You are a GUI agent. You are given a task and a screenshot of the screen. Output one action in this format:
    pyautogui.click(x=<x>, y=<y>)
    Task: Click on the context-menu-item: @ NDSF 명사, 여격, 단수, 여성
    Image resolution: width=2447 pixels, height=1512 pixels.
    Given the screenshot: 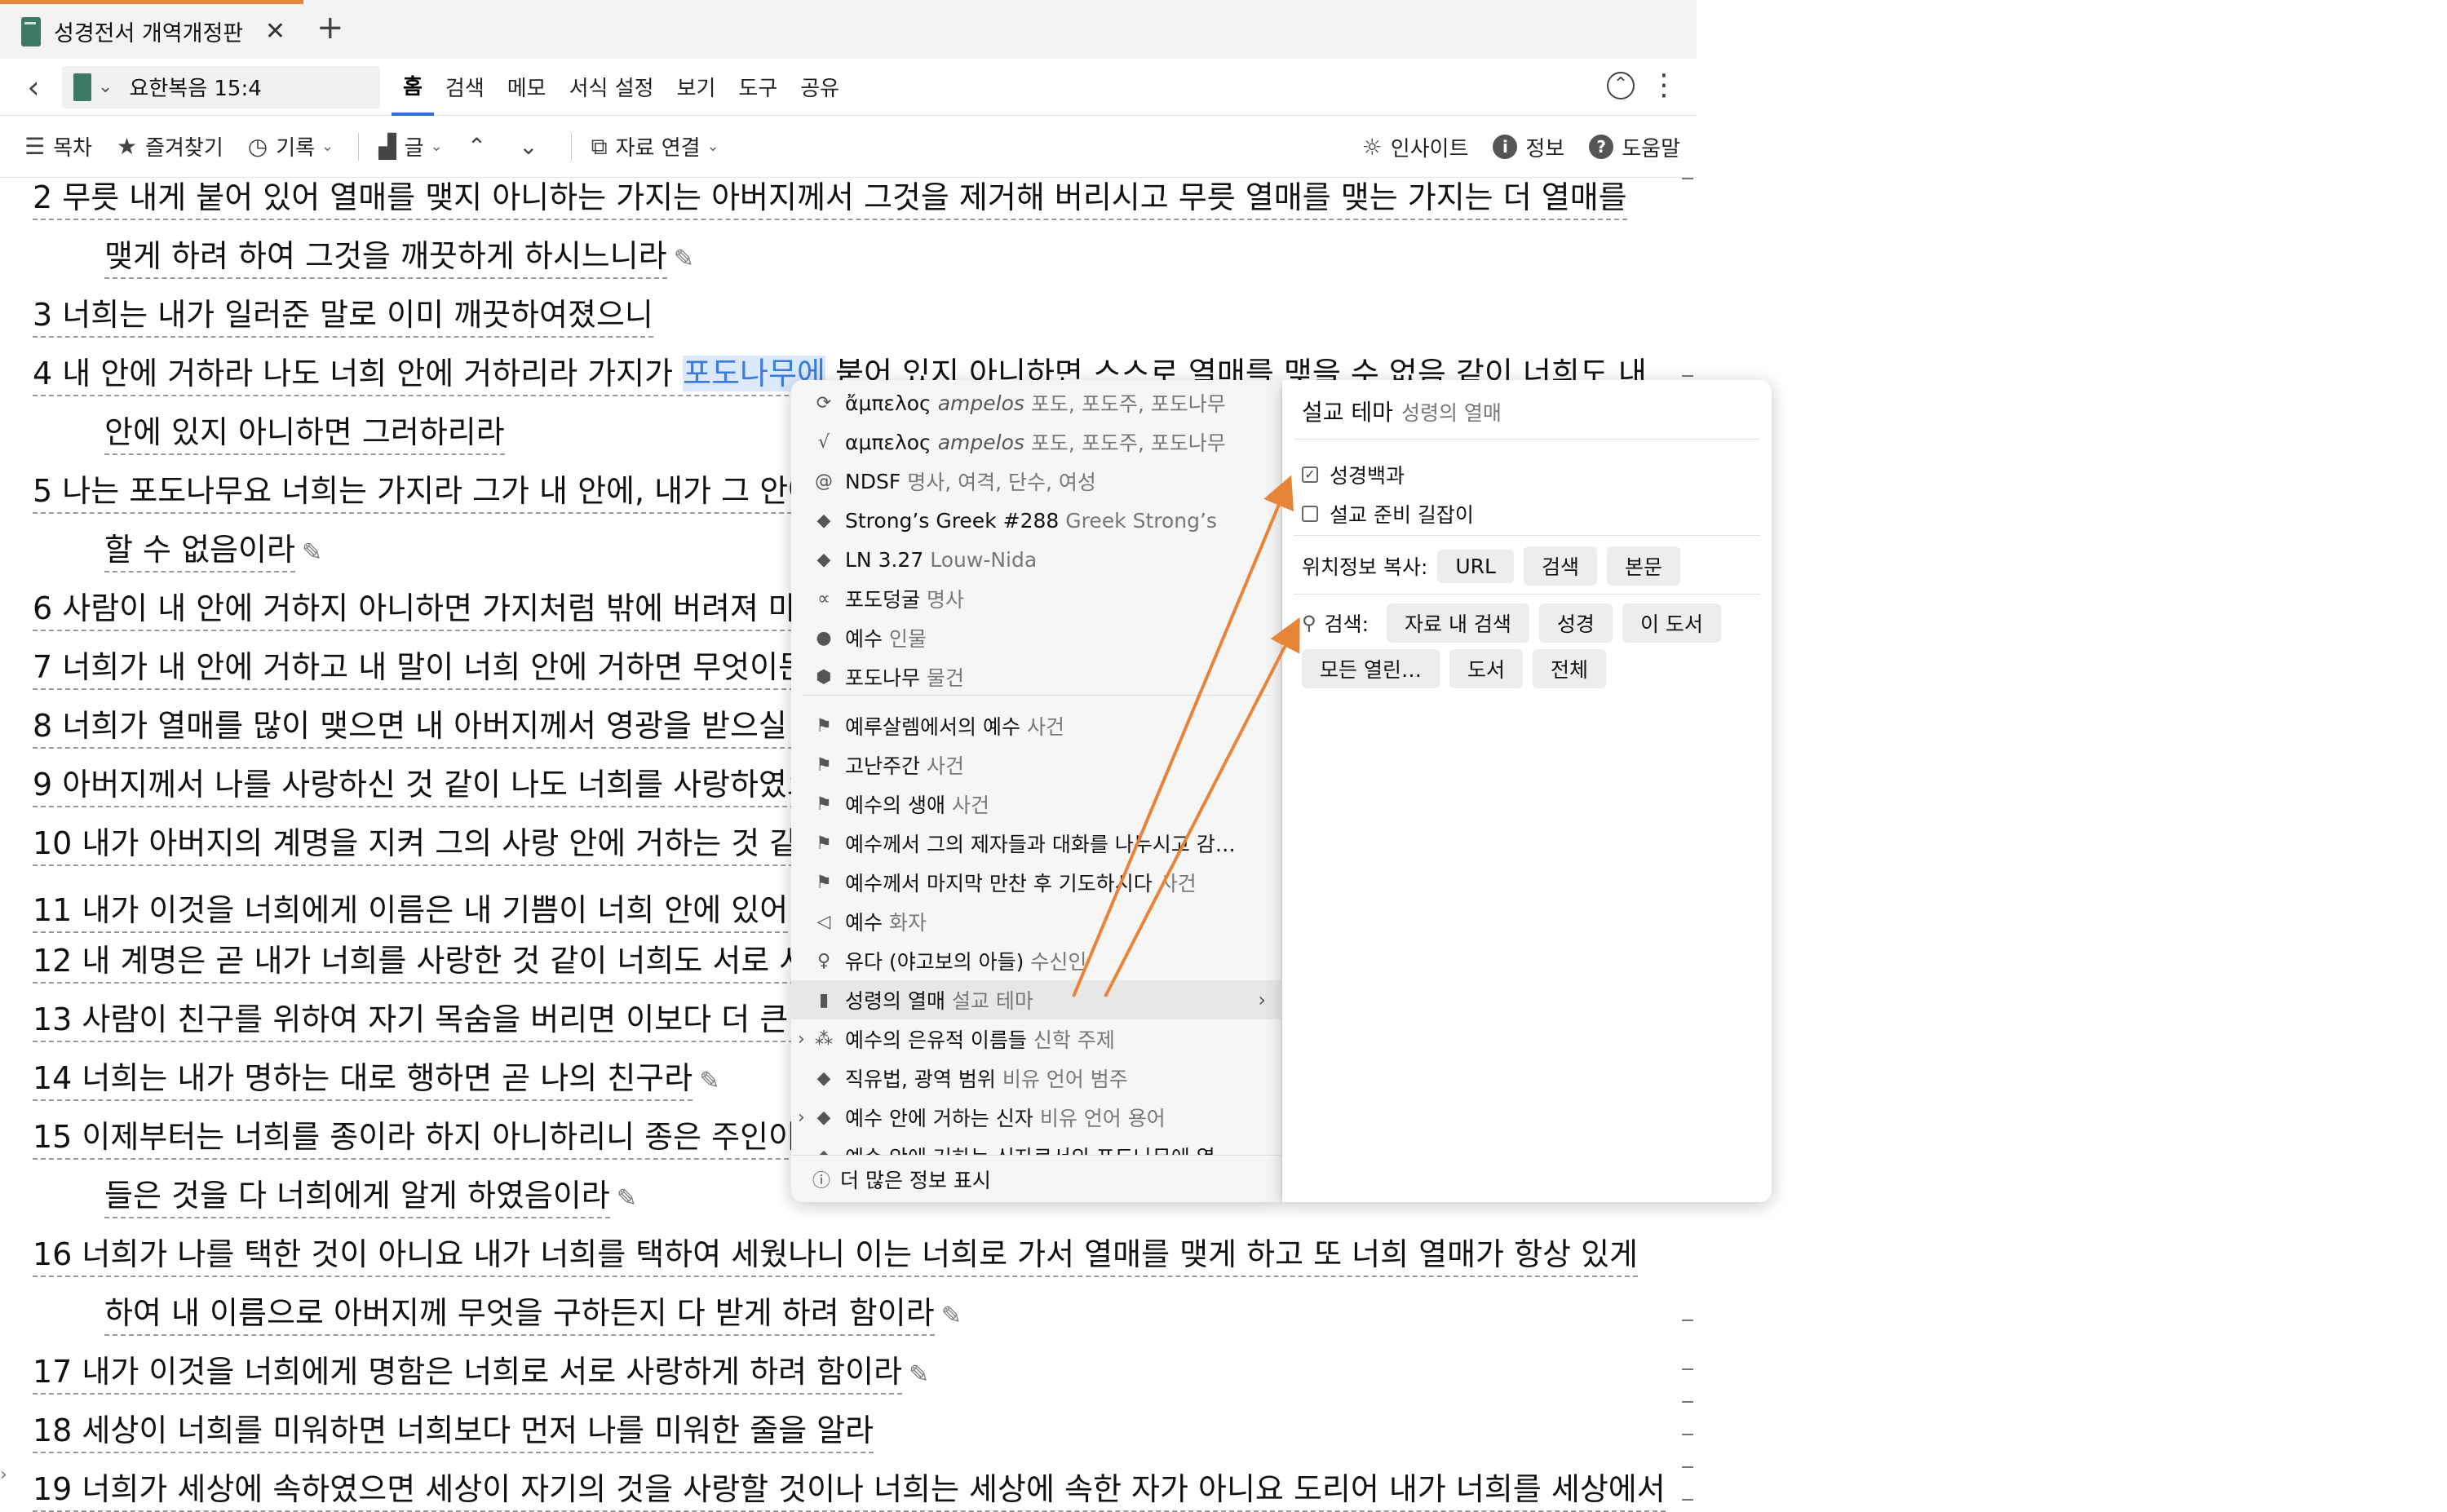 What is the action you would take?
    pyautogui.click(x=1036, y=481)
    